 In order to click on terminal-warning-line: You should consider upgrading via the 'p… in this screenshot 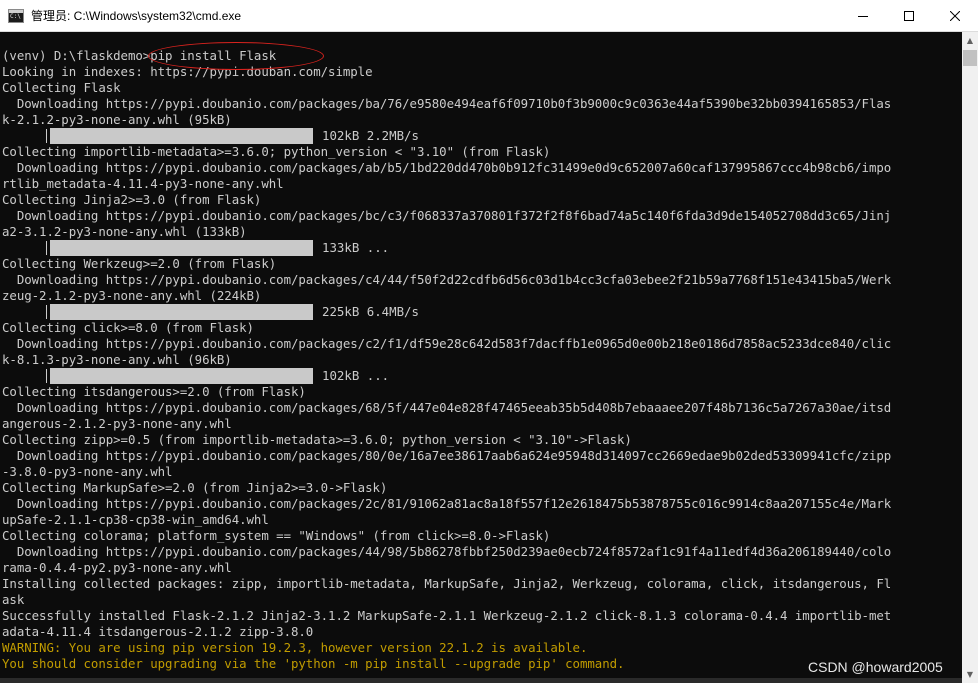, I will do `click(313, 663)`.